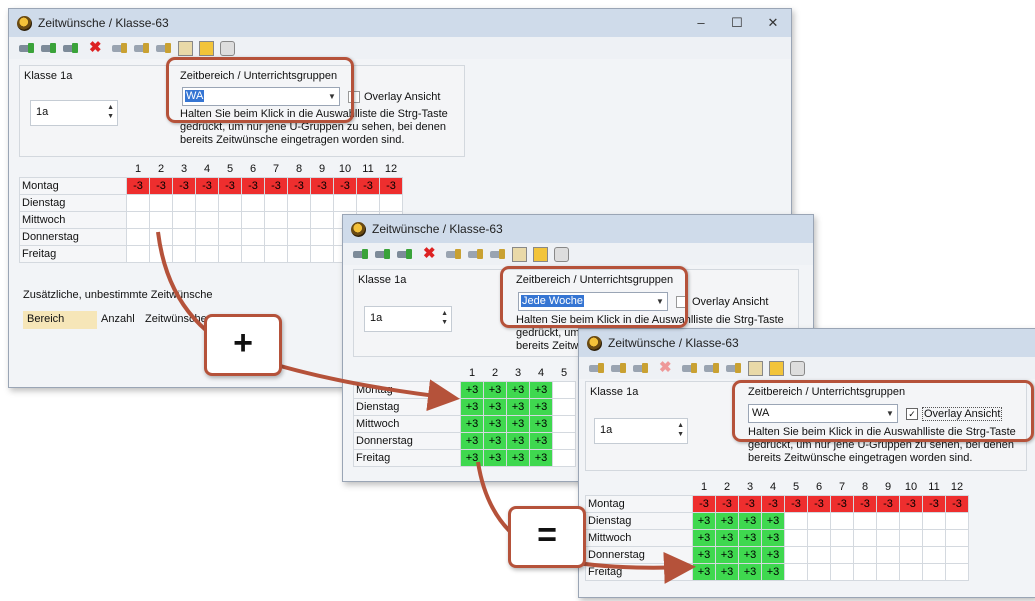  What do you see at coordinates (243, 345) in the screenshot?
I see `plus-operator: +` at bounding box center [243, 345].